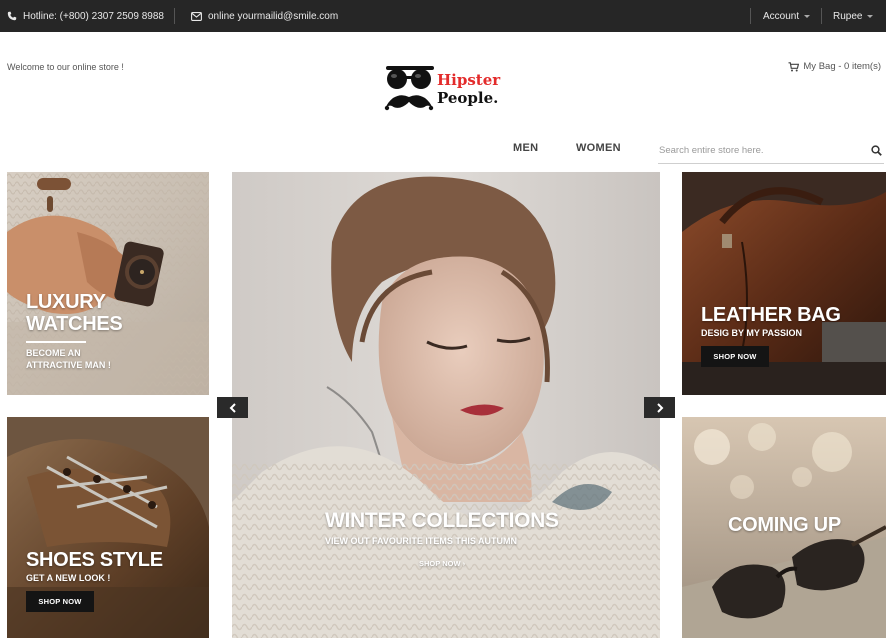 This screenshot has height=638, width=886. I want to click on hero-shop-now-link: SHOP NOW ›, so click(442, 563).